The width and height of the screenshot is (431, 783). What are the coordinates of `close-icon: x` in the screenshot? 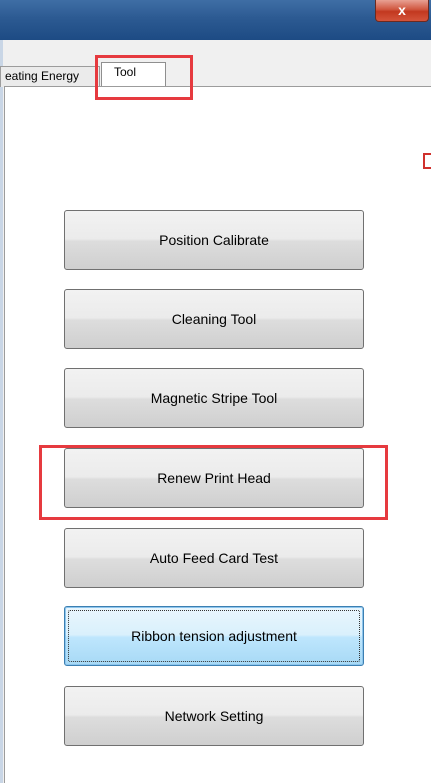 It's located at (402, 10).